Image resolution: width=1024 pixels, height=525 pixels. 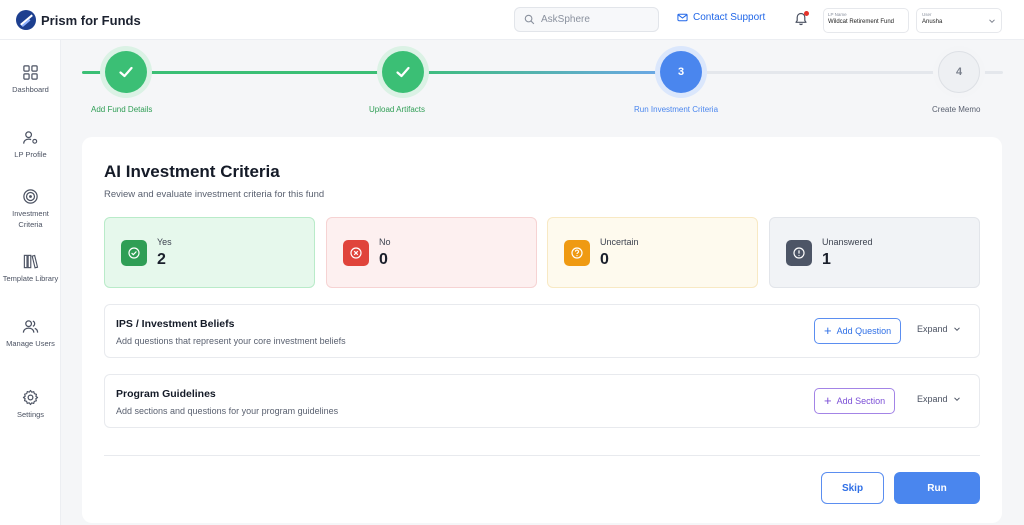 What do you see at coordinates (956, 109) in the screenshot?
I see `step-4-label: Create Memo` at bounding box center [956, 109].